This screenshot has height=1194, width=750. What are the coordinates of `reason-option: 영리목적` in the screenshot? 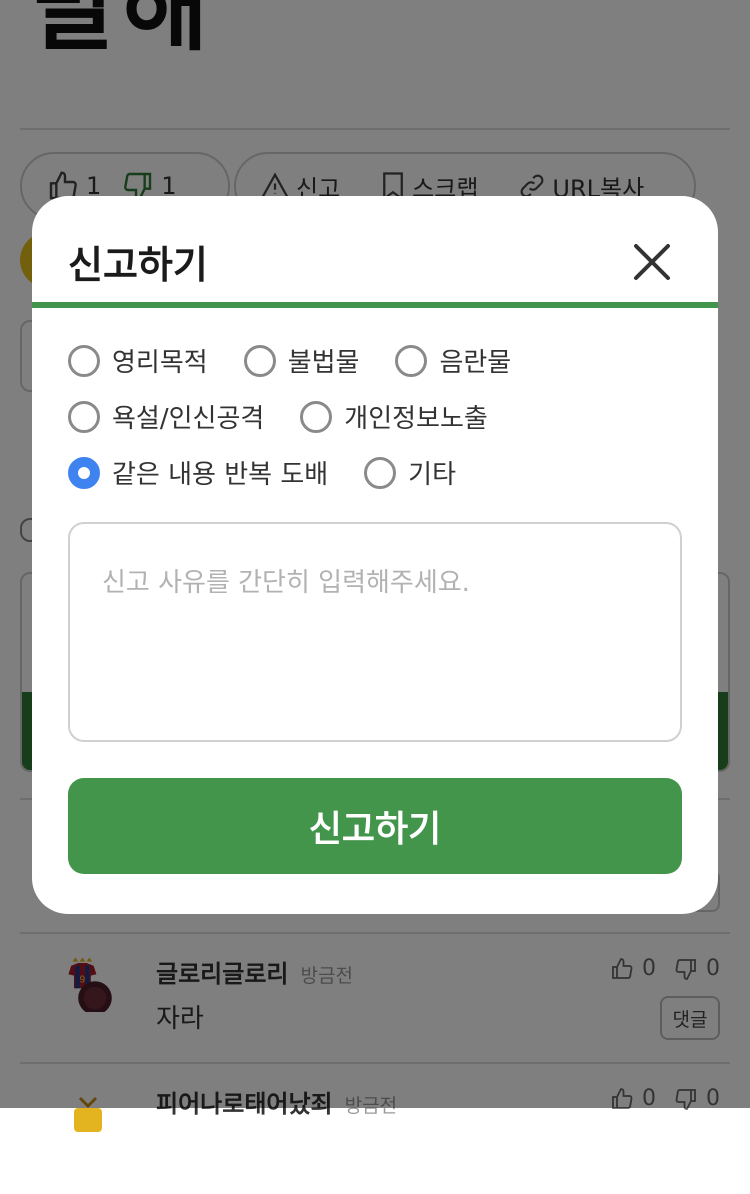 It's located at (138, 360).